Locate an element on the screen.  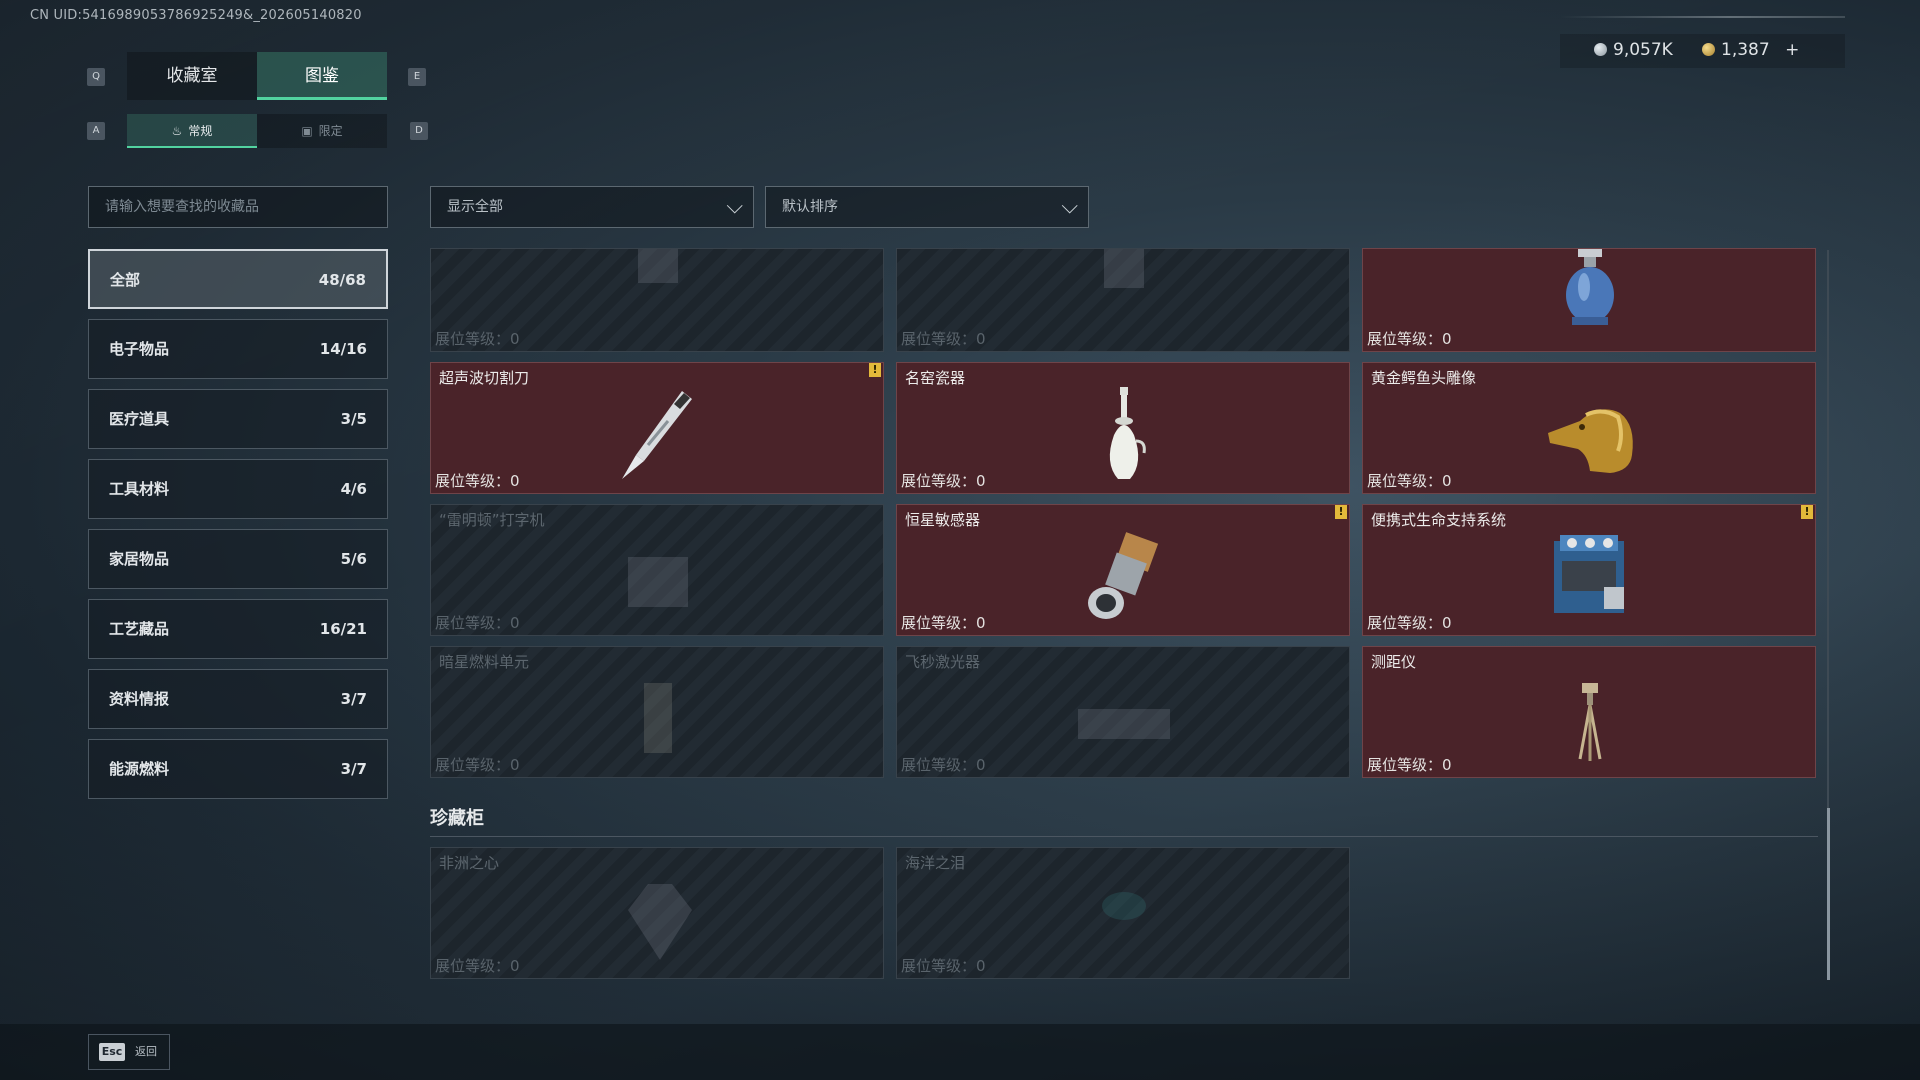
treasure-card: 非洲之心 展位等级：0 is located at coordinates (657, 913).